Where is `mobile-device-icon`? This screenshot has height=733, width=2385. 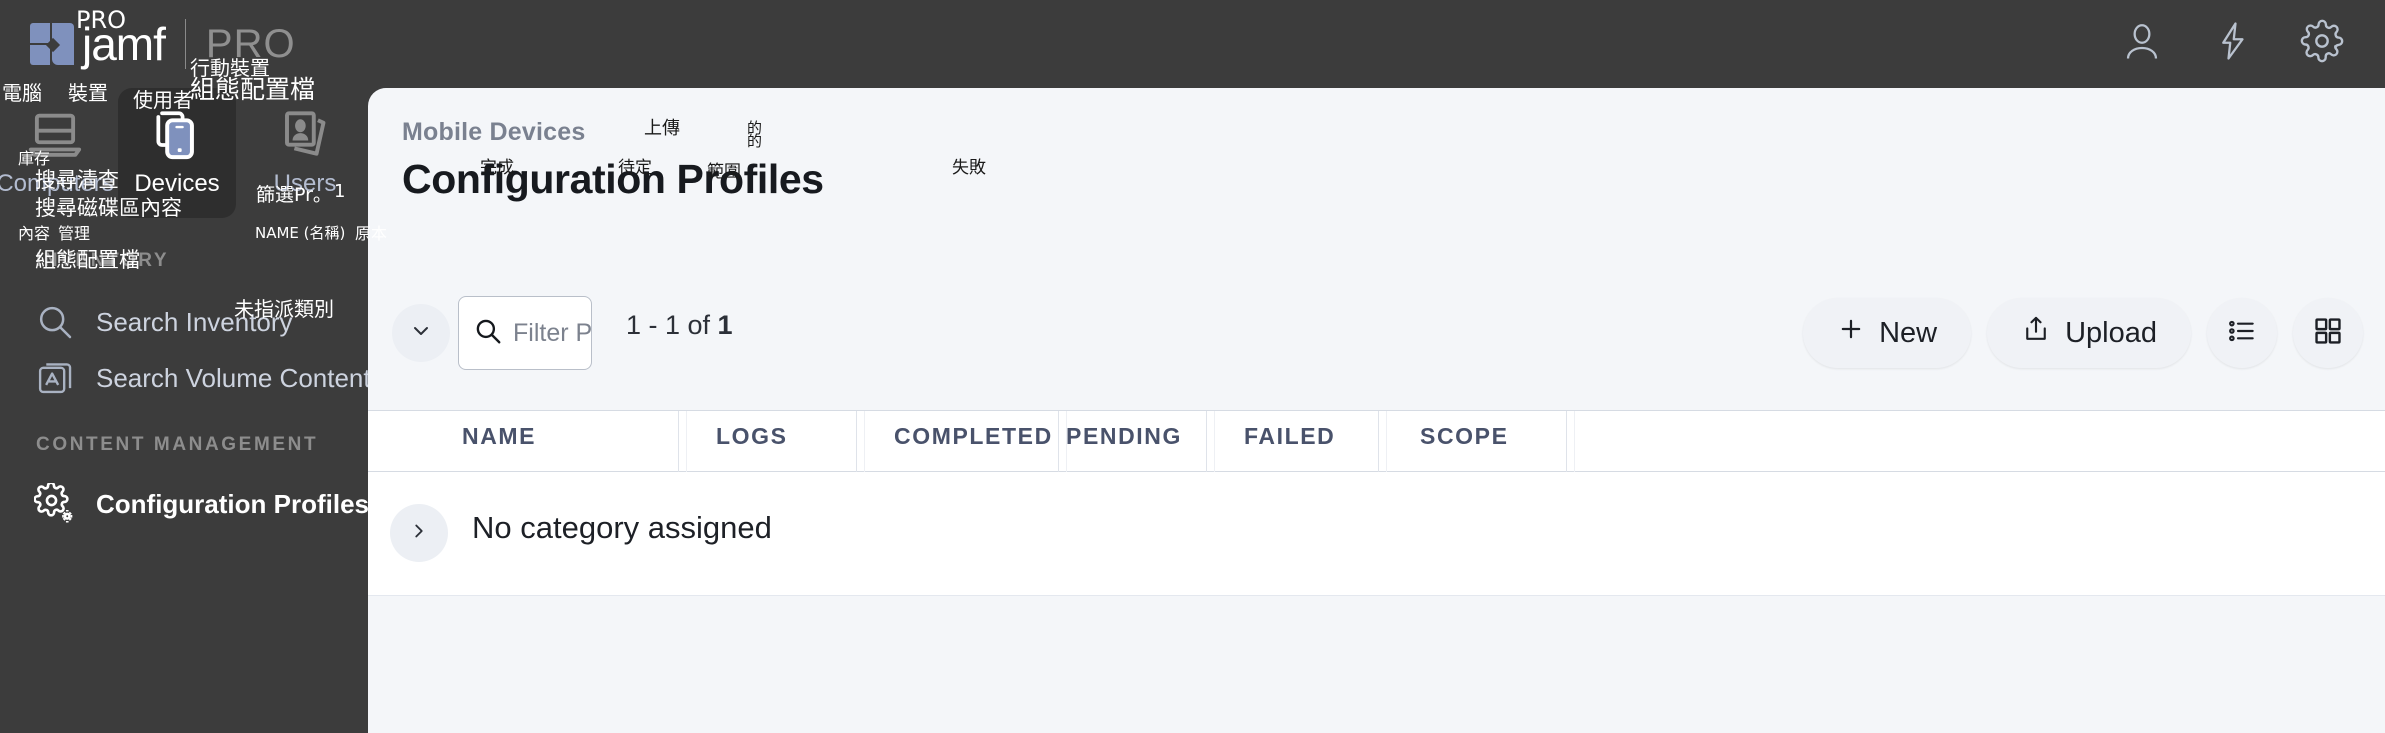 mobile-device-icon is located at coordinates (177, 135).